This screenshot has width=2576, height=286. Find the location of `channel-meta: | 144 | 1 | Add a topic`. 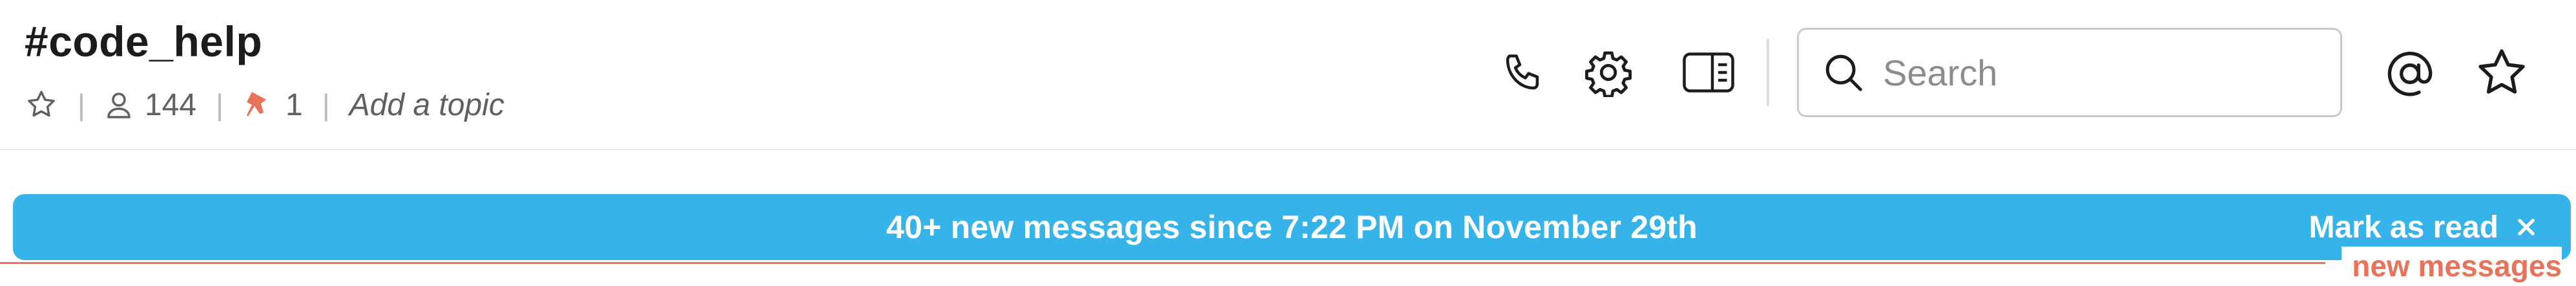

channel-meta: | 144 | 1 | Add a topic is located at coordinates (264, 105).